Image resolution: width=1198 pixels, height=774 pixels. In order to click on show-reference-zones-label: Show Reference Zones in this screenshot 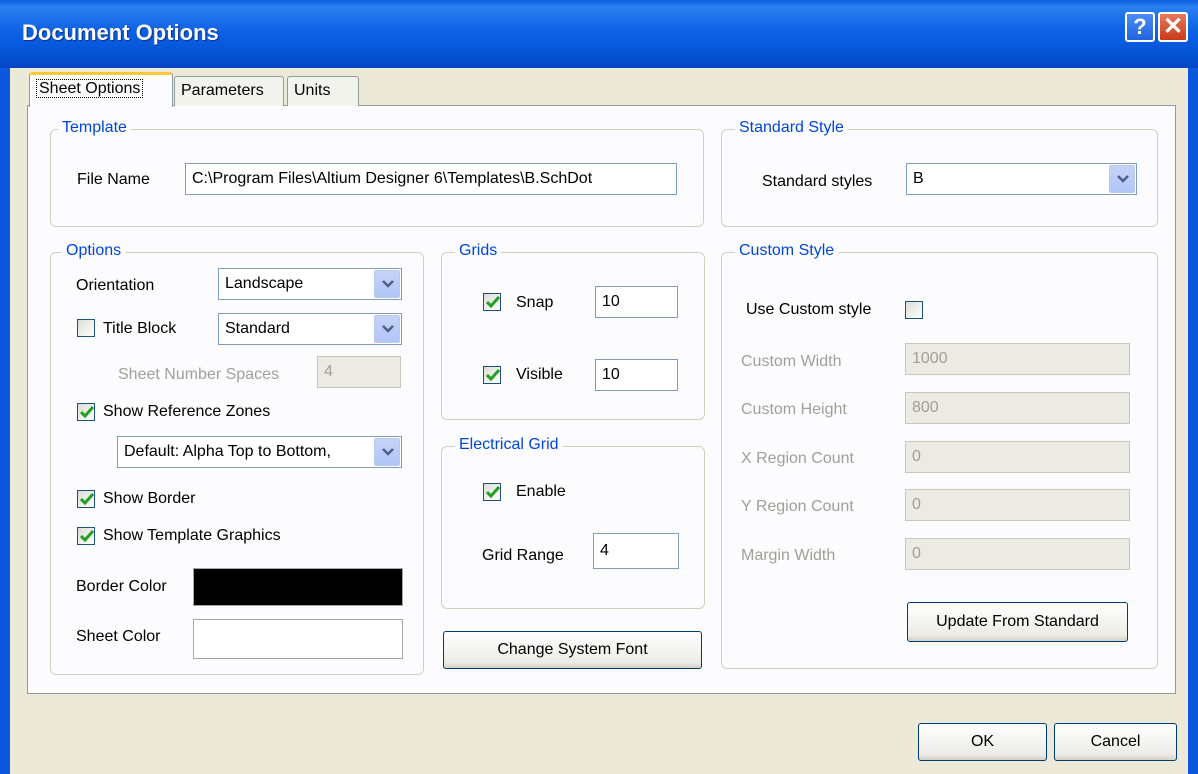, I will do `click(187, 411)`.